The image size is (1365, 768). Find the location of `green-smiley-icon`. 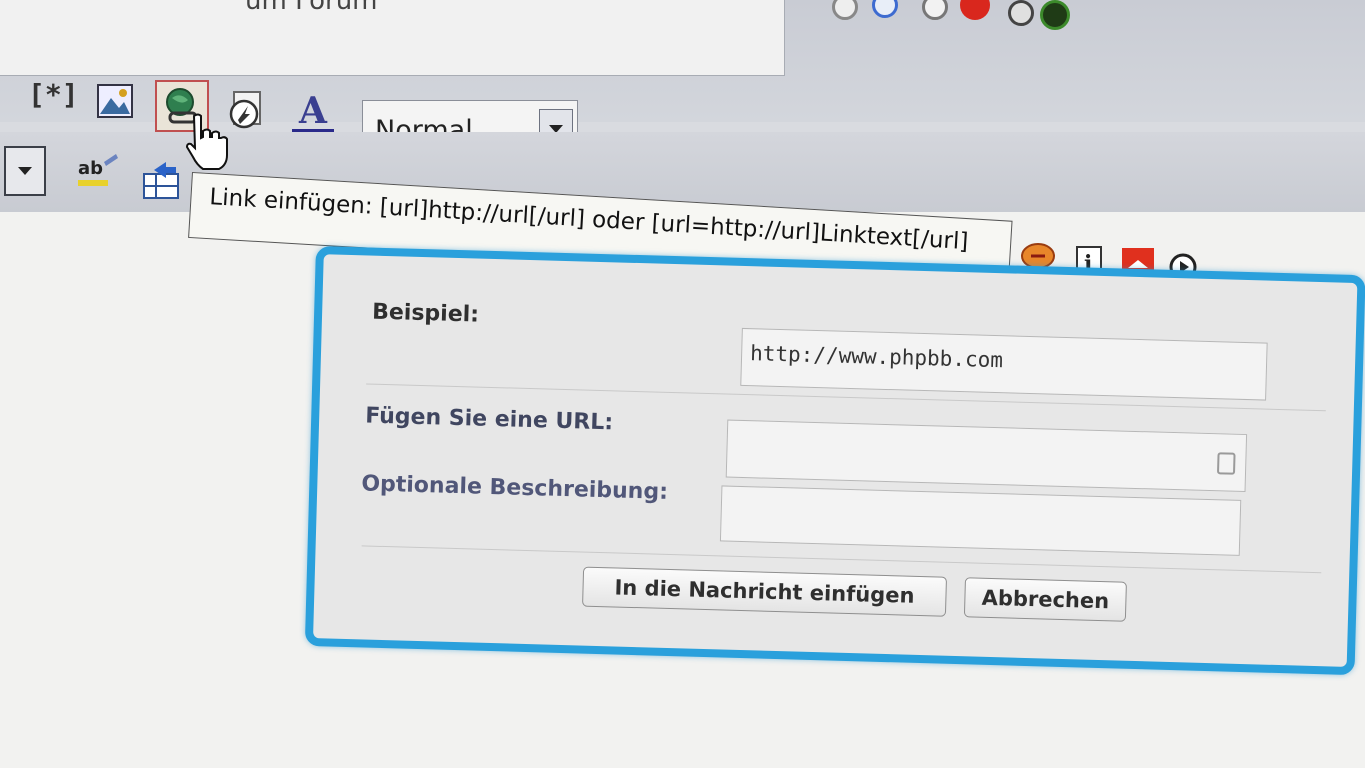

green-smiley-icon is located at coordinates (1055, 15).